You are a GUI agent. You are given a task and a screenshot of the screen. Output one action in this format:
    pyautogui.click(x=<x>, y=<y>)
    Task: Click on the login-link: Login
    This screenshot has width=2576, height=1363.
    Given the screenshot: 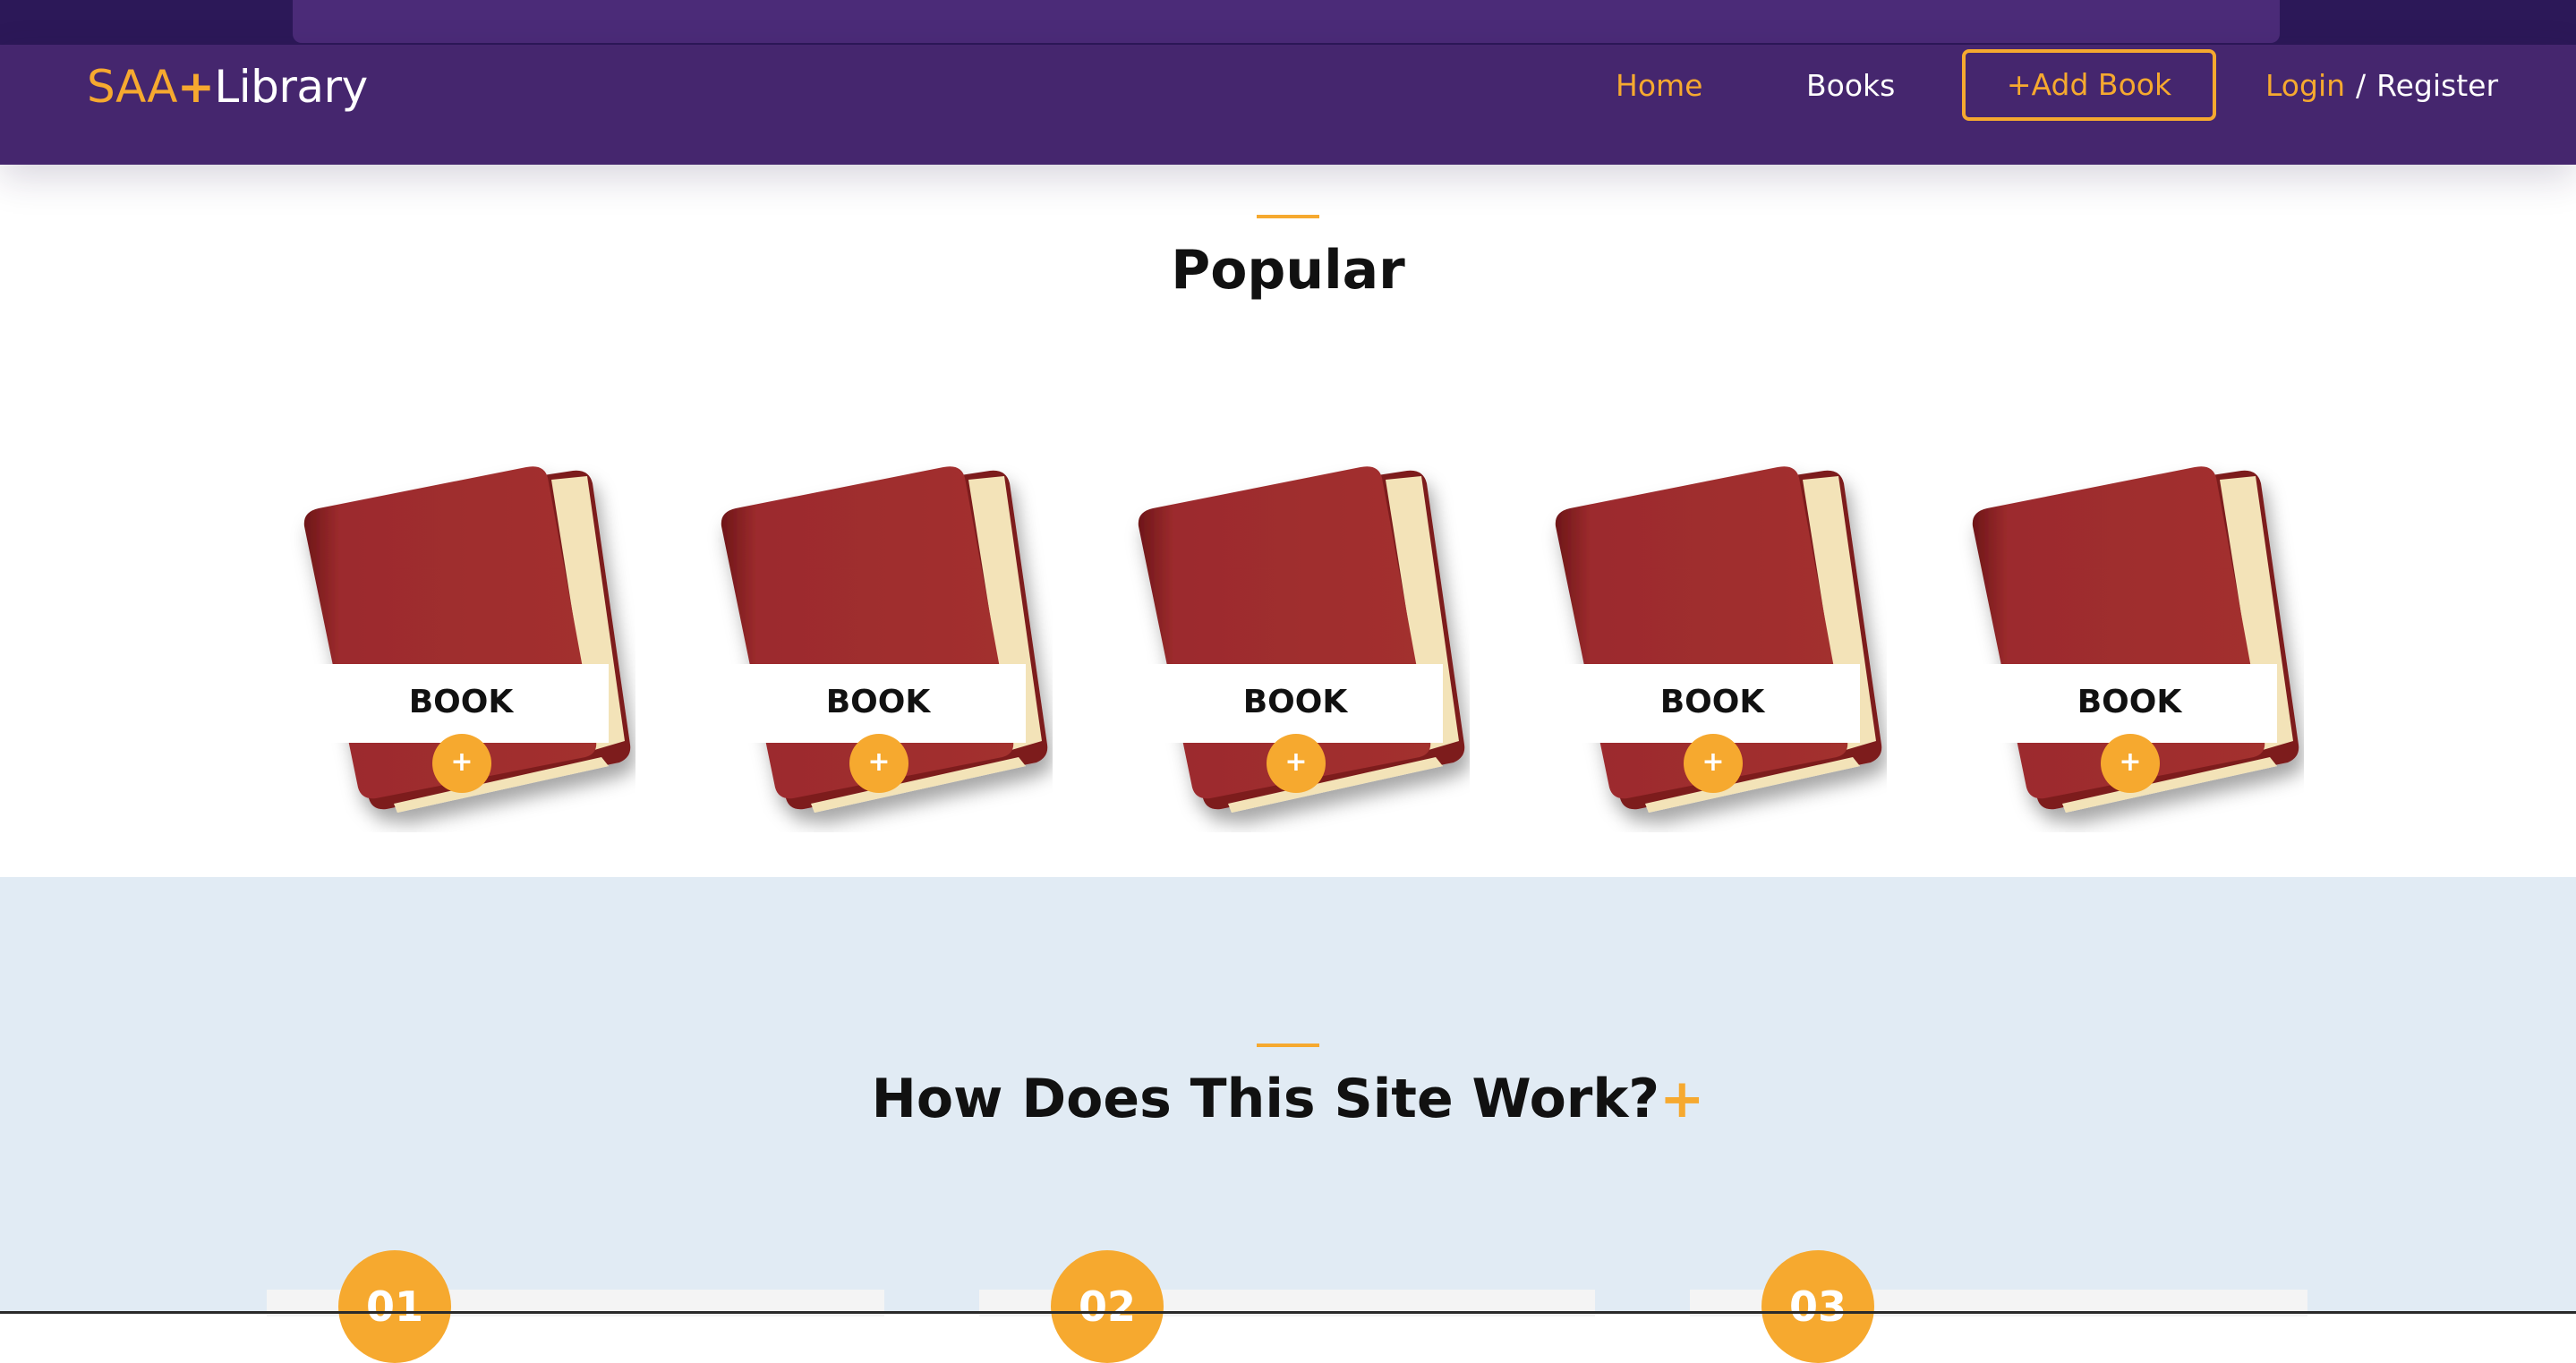 What is the action you would take?
    pyautogui.click(x=2305, y=85)
    